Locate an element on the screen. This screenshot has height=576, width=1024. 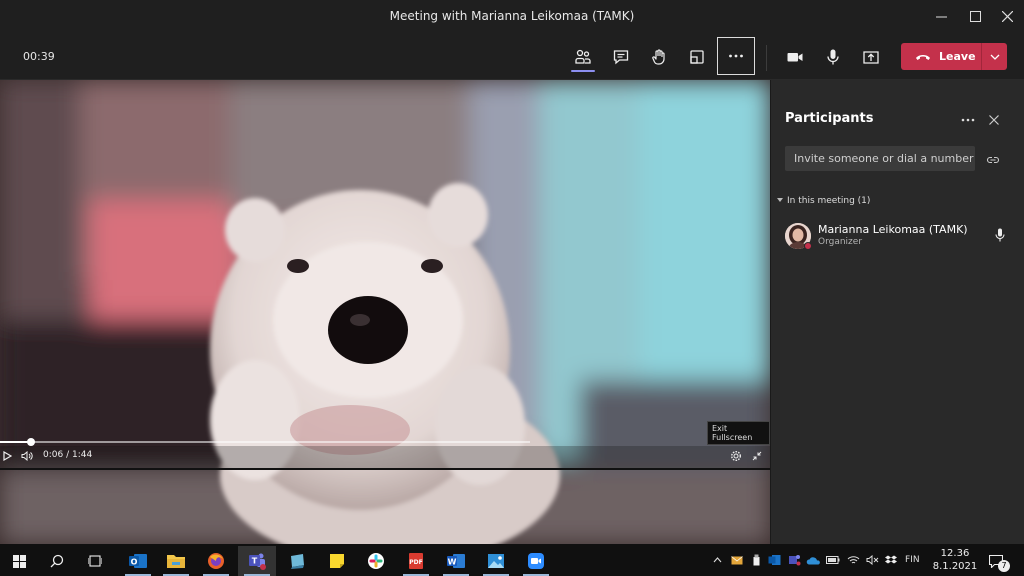
camera-toggle-button is located at coordinates (795, 57).